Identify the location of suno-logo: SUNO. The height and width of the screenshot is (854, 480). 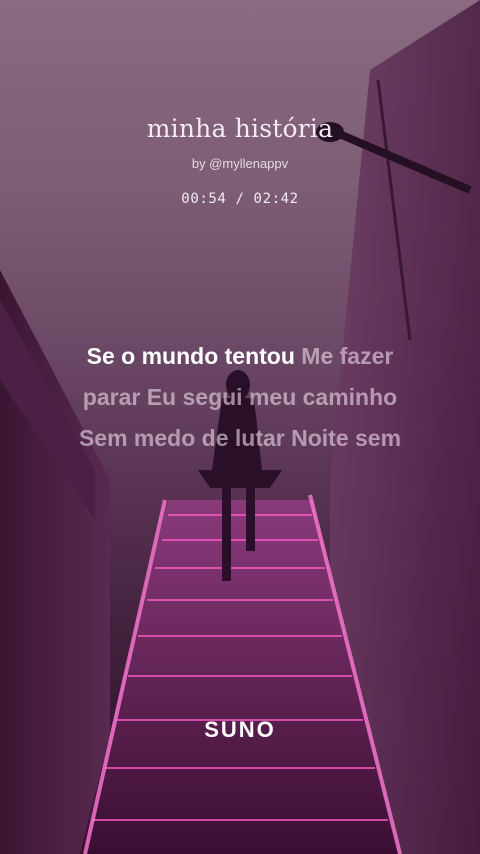
(240, 729).